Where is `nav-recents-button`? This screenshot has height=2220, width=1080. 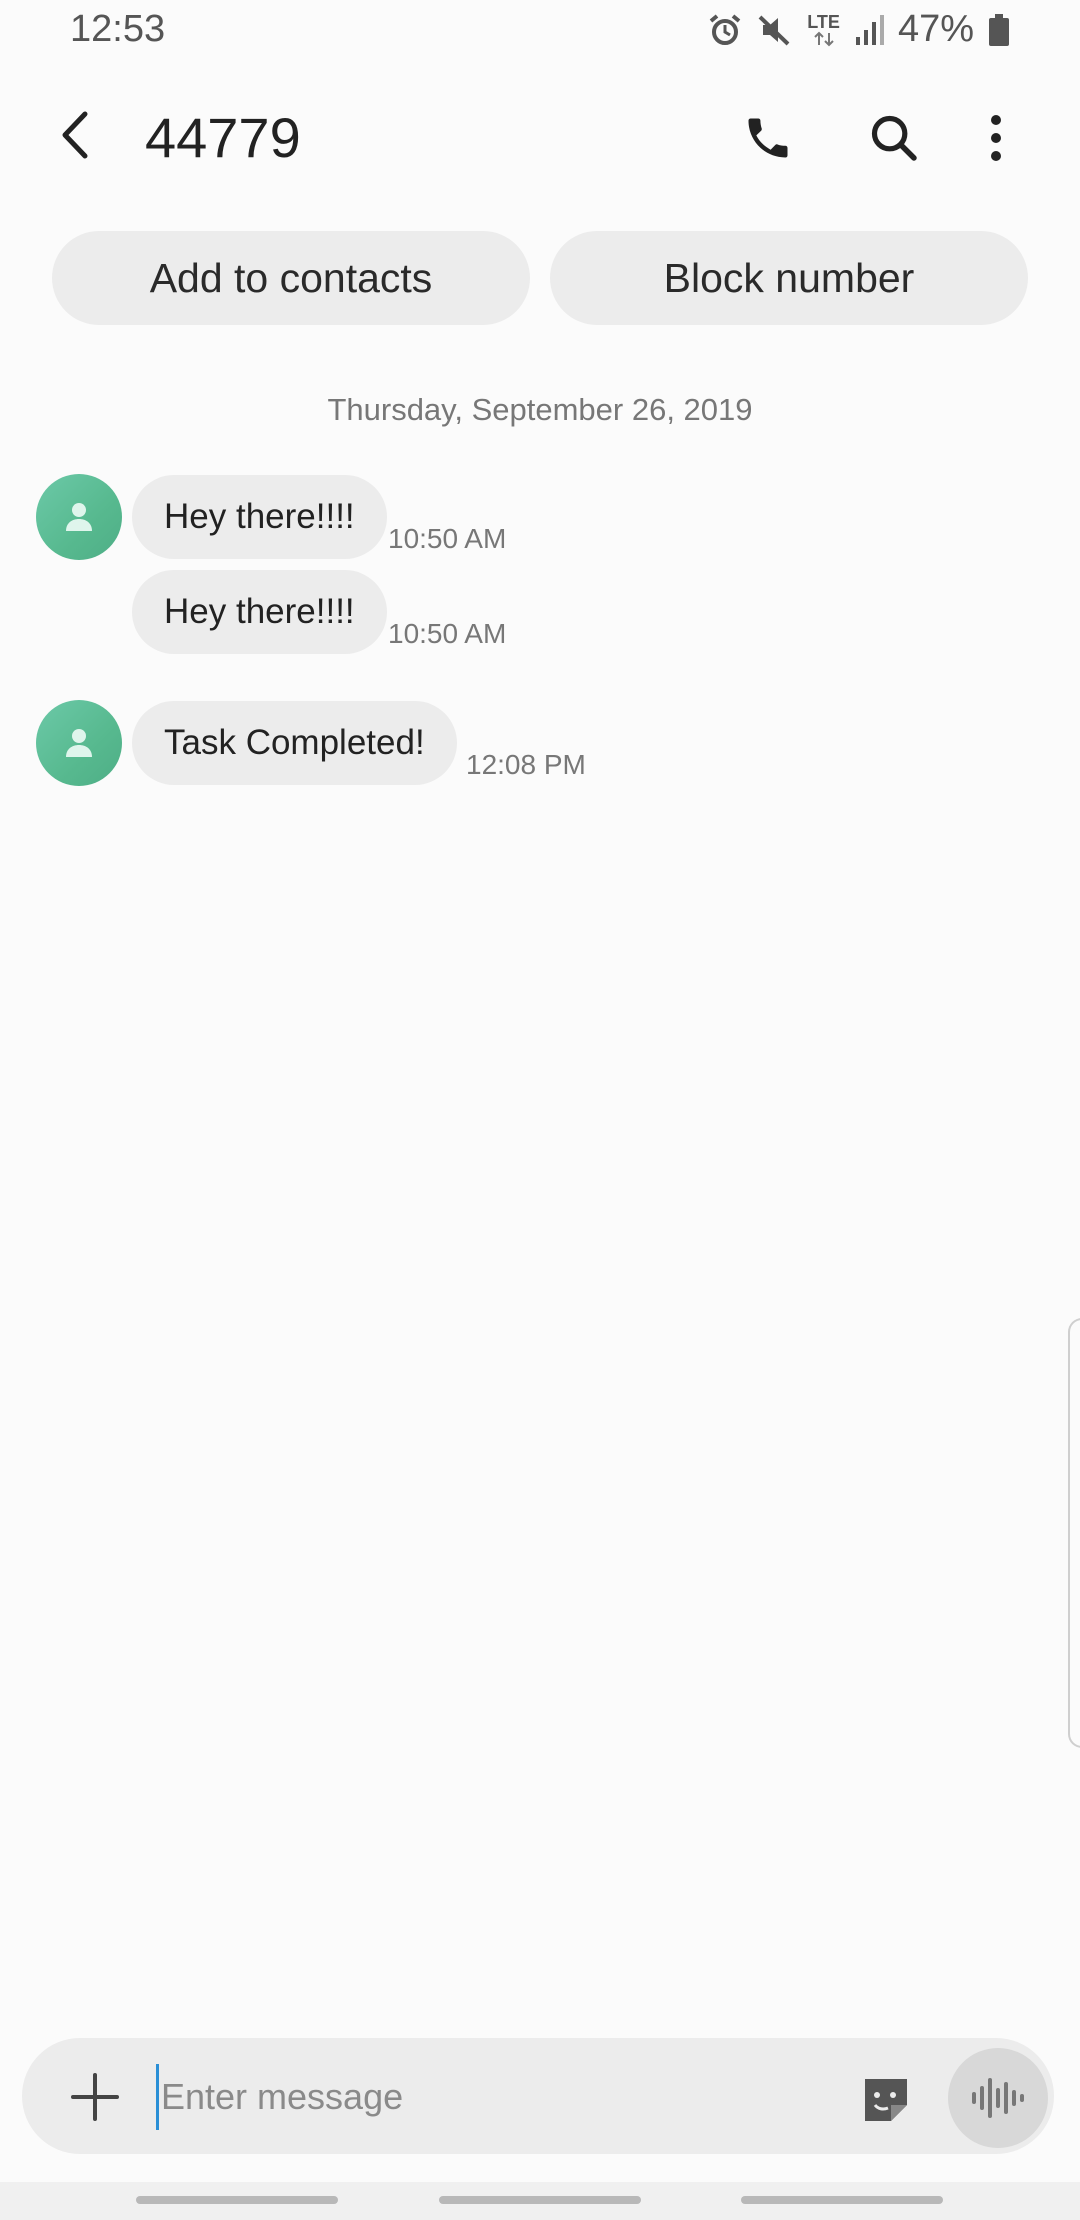
nav-recents-button is located at coordinates (237, 2200).